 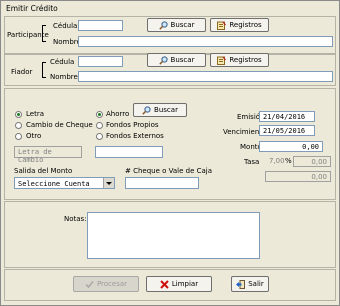 What do you see at coordinates (42, 69) in the screenshot?
I see `fiador-bracket` at bounding box center [42, 69].